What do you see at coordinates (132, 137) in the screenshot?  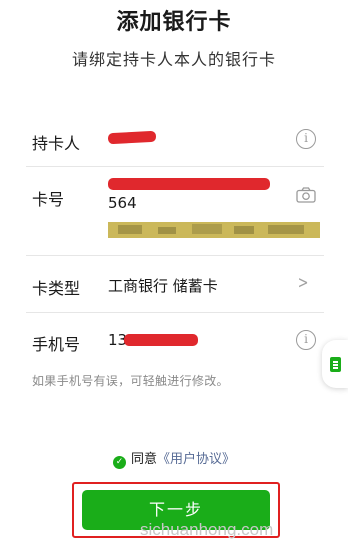 I see `card-holder-redaction` at bounding box center [132, 137].